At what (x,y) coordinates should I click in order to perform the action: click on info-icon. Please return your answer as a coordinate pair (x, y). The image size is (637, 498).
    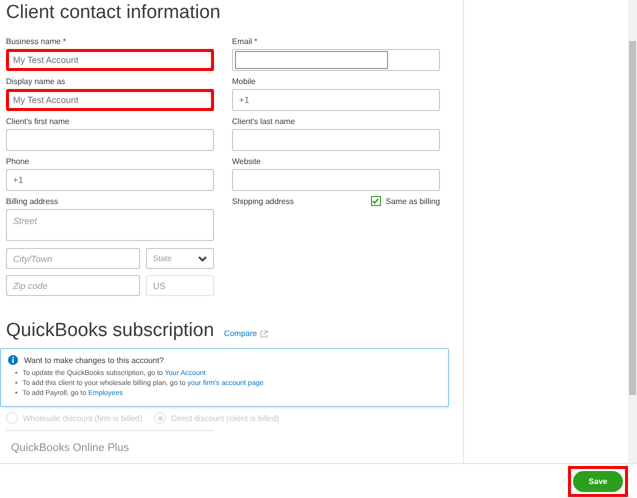
    Looking at the image, I should click on (13, 360).